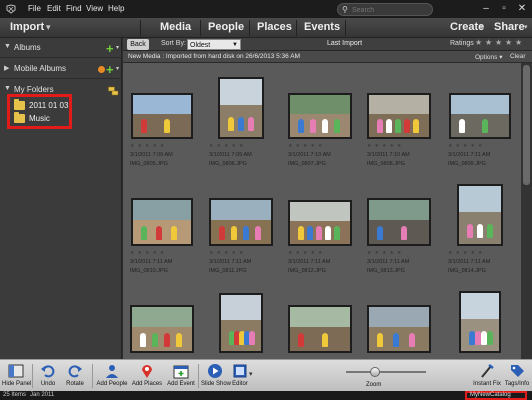  Describe the element at coordinates (391, 10) in the screenshot. I see `search-input` at that location.